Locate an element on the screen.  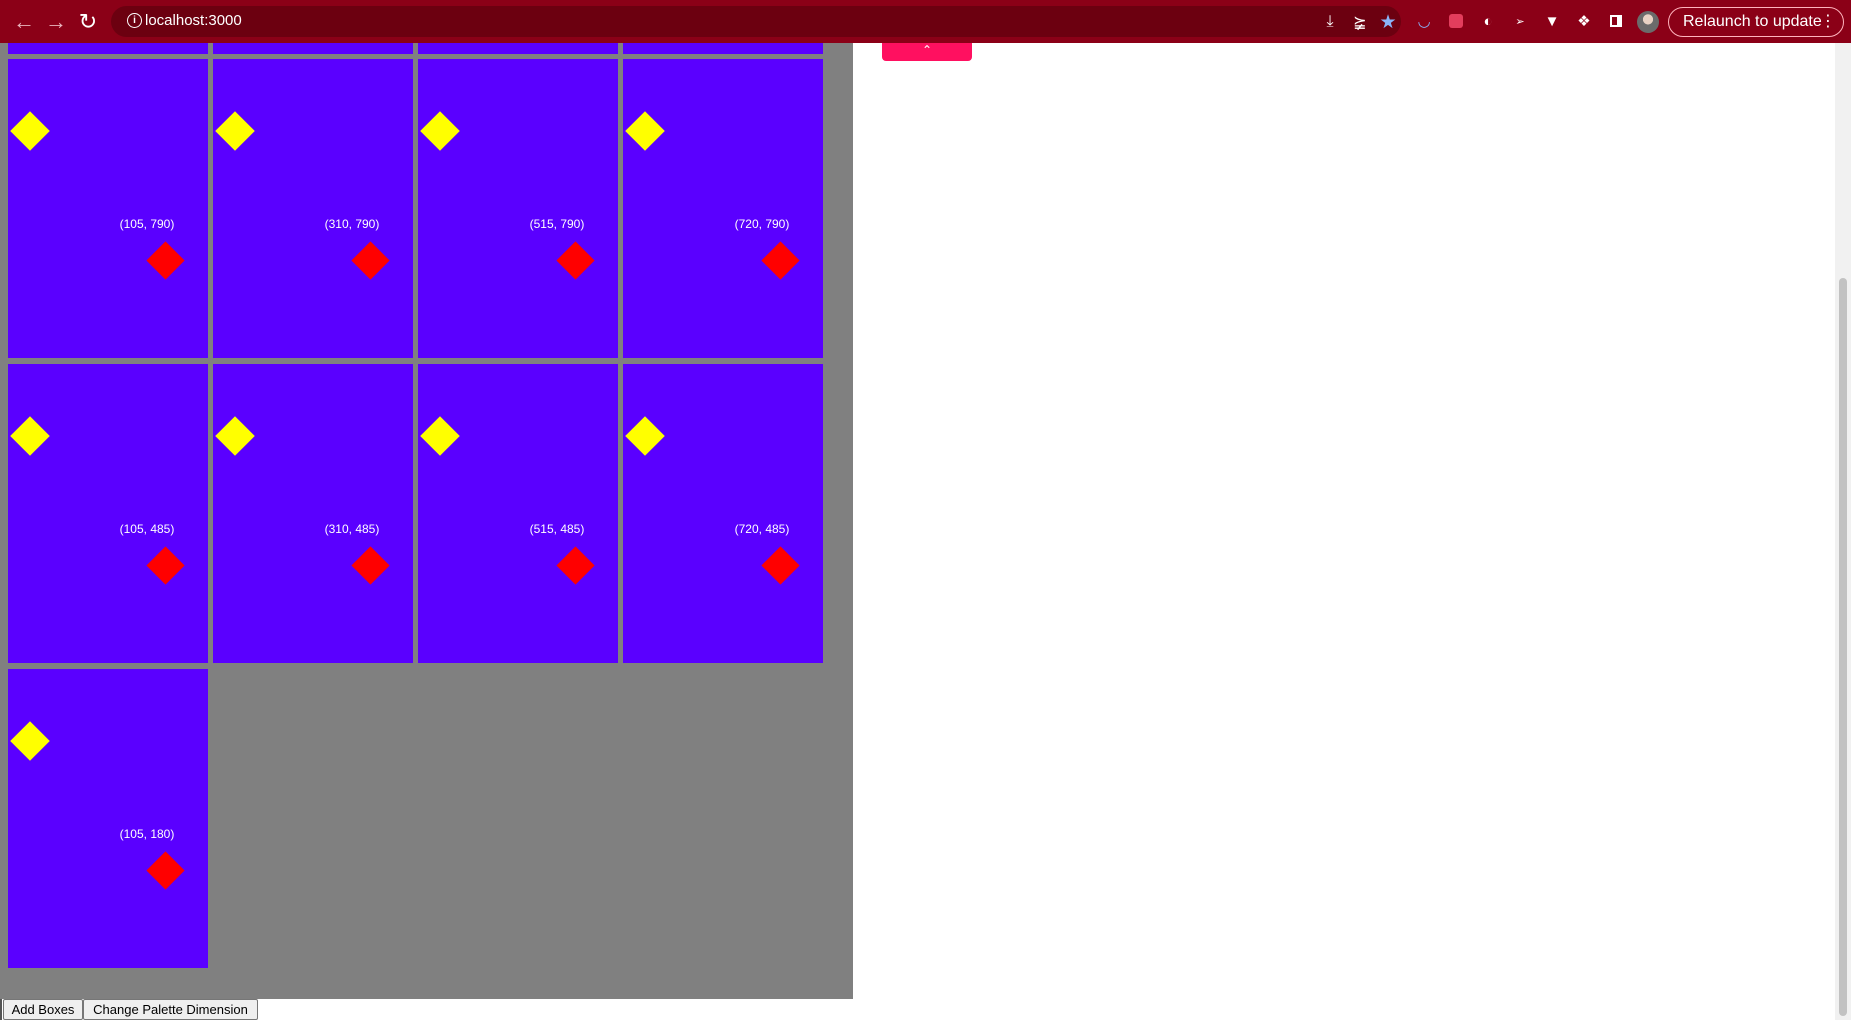
box: (720, 790) is located at coordinates (723, 208).